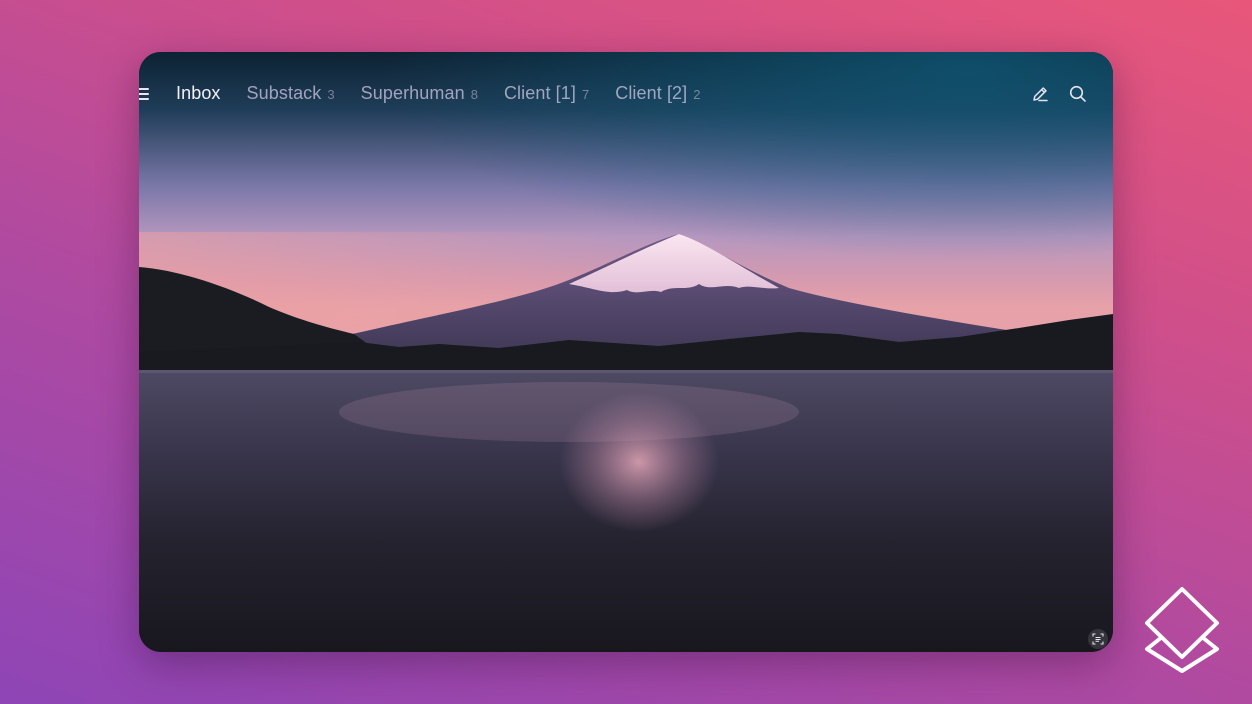  Describe the element at coordinates (284, 93) in the screenshot. I see `tab-label: Substack` at that location.